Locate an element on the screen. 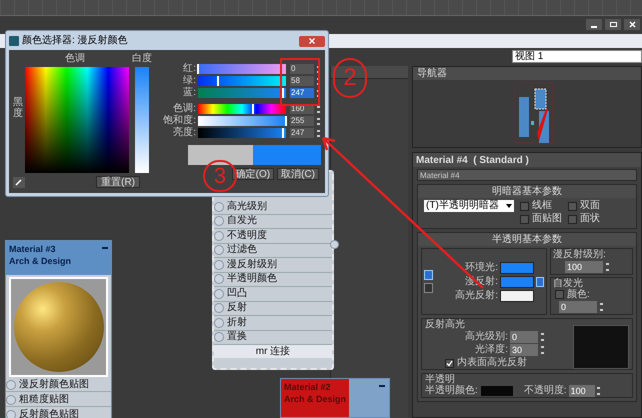 This screenshot has width=642, height=418. color-label: 环境光: is located at coordinates (481, 268).